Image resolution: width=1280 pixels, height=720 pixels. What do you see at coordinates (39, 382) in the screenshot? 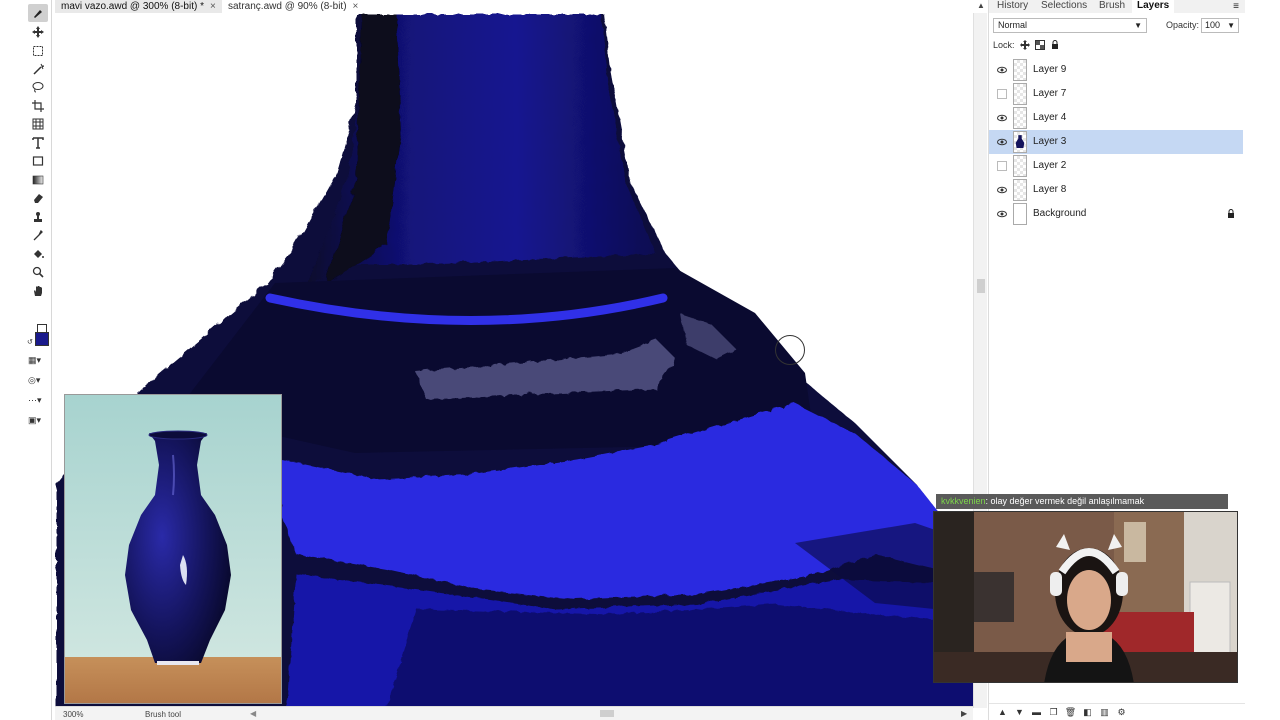
I see `brush-shape-icon: ◎▾` at bounding box center [39, 382].